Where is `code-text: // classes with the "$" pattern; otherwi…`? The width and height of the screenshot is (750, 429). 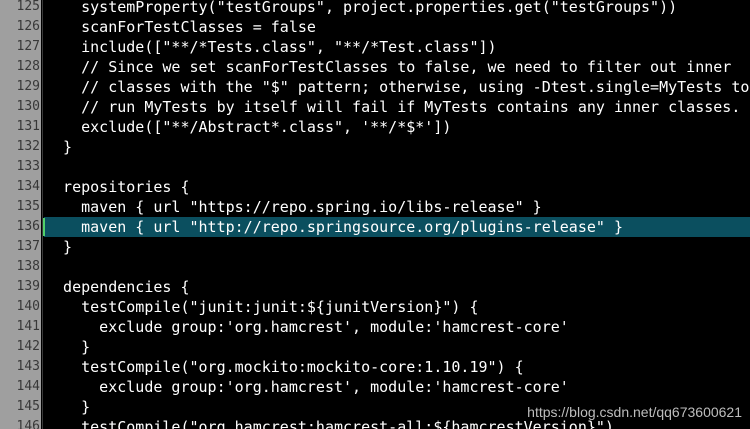
code-text: // classes with the "$" pattern; otherwi… is located at coordinates (397, 87).